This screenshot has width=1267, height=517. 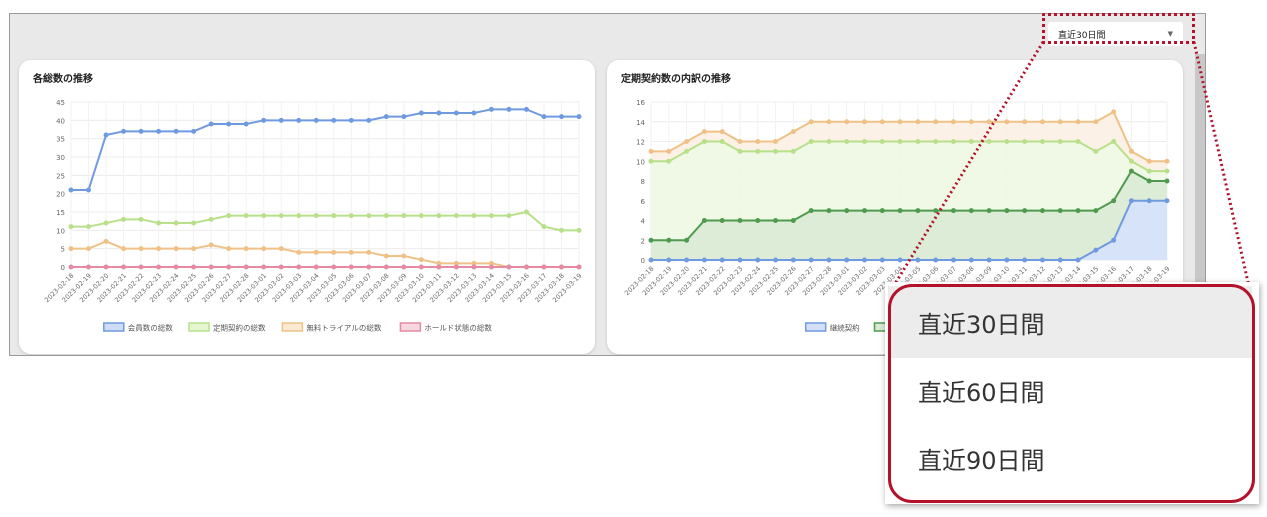 What do you see at coordinates (1070, 322) in the screenshot?
I see `dropdown-option-30-days: 直近30日間` at bounding box center [1070, 322].